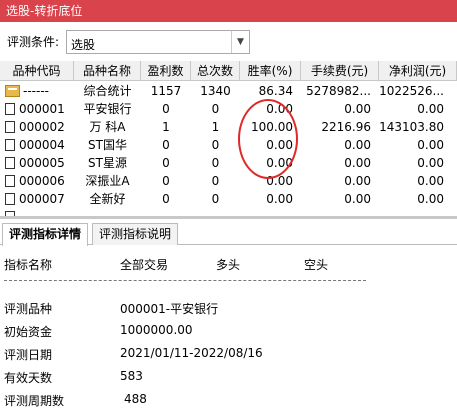  I want to click on row-code-cell, so click(37, 212).